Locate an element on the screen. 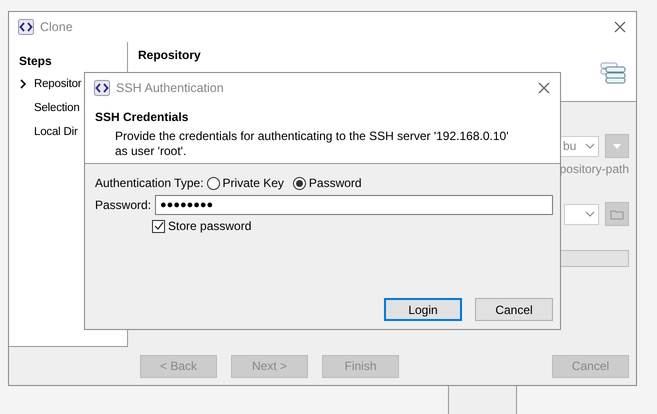  field-label: Authentication Type: is located at coordinates (149, 183).